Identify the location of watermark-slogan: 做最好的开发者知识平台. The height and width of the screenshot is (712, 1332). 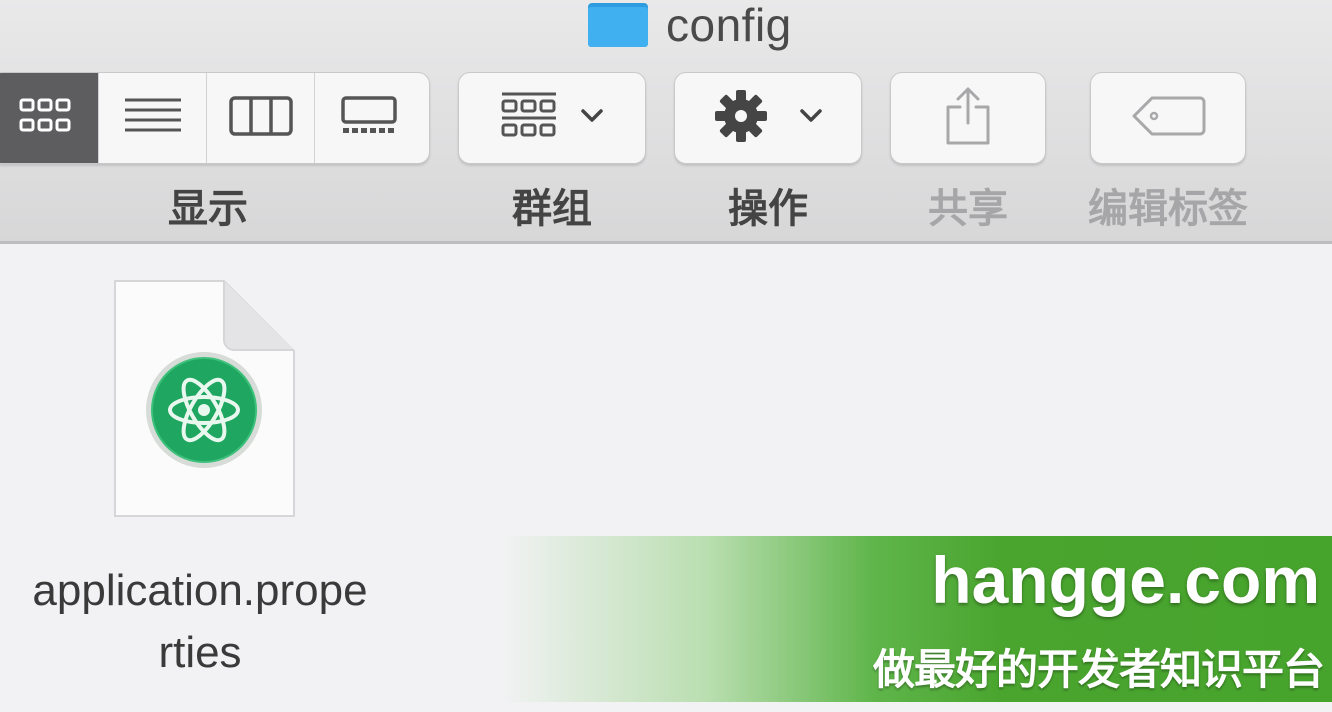
(1098, 669).